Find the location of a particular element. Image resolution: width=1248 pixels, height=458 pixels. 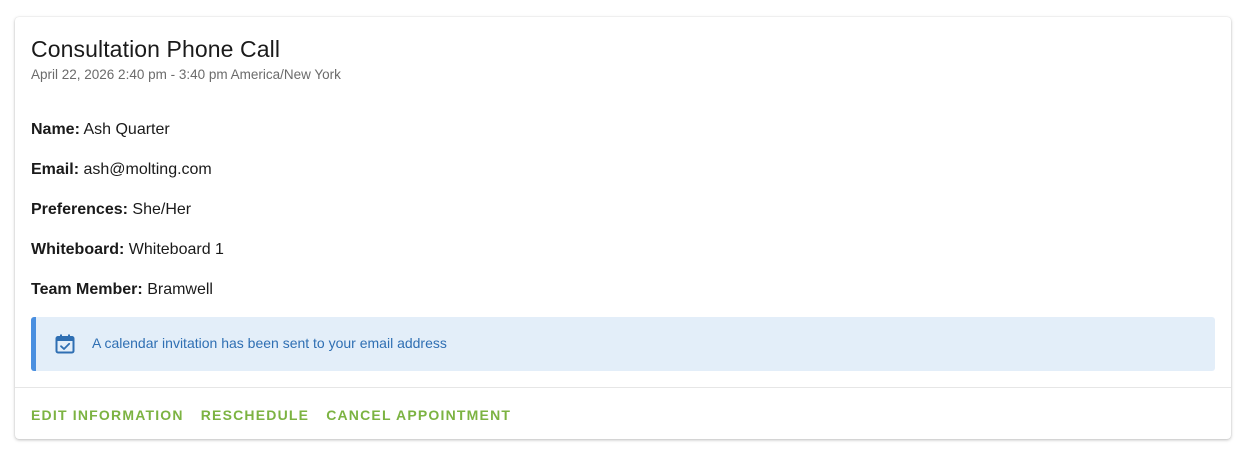

detail-label: Email: is located at coordinates (55, 169).